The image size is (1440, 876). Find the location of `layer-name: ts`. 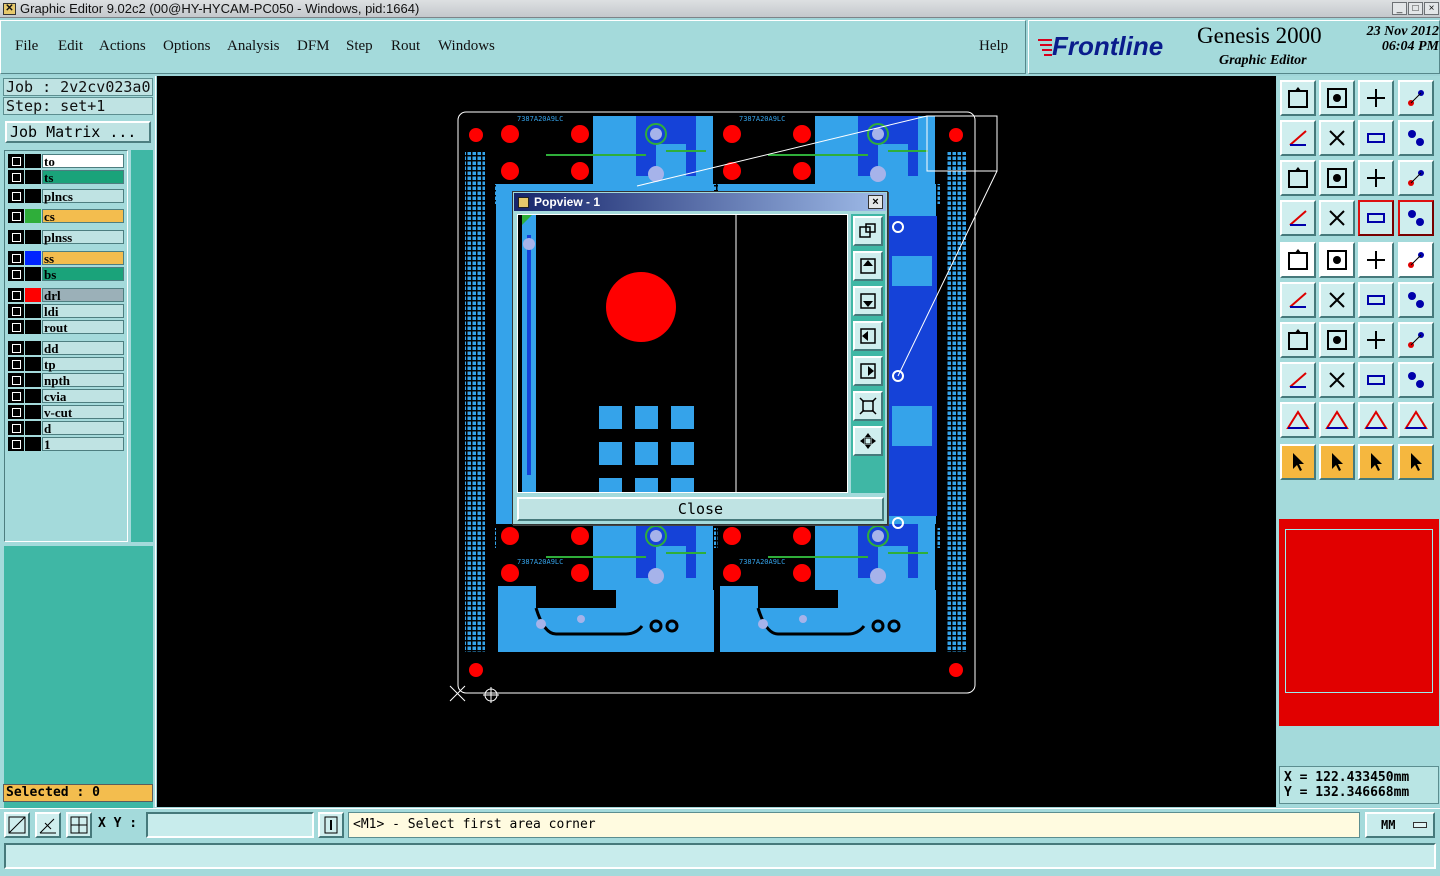

layer-name: ts is located at coordinates (83, 177).